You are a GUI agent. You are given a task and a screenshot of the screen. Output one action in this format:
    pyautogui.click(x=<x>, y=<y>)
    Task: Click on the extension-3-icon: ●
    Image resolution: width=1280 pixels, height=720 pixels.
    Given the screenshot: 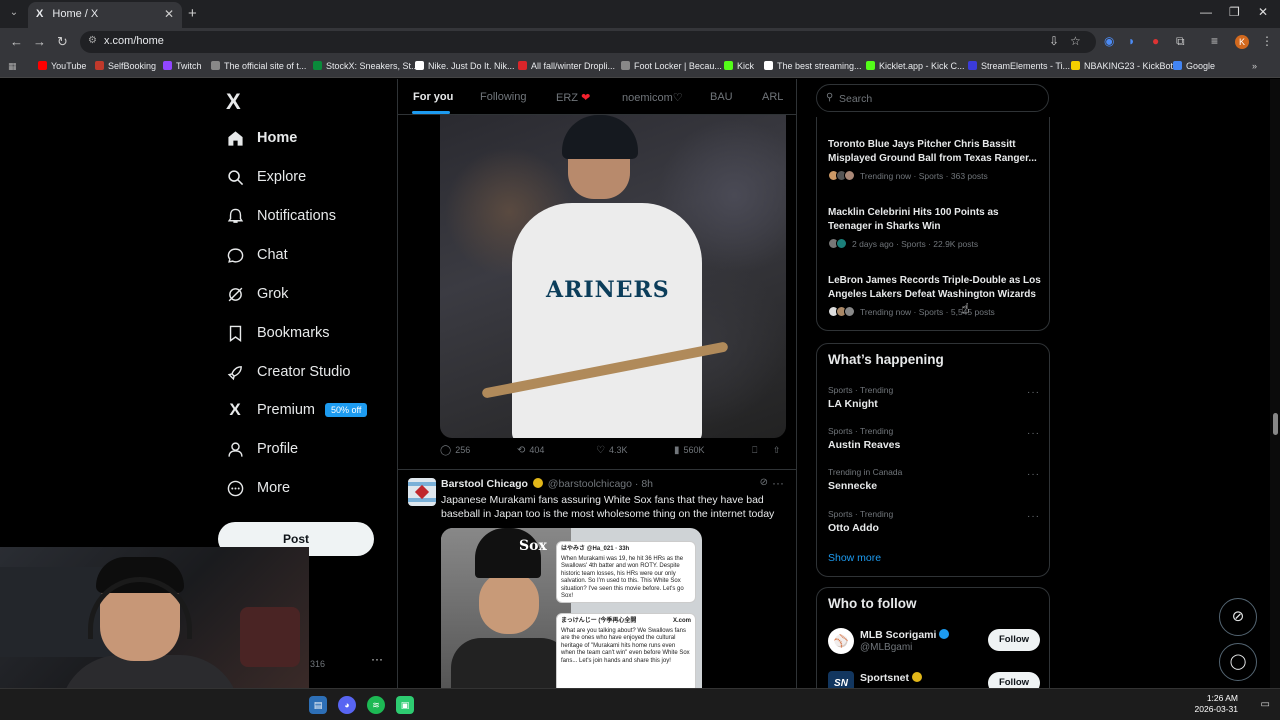 What is the action you would take?
    pyautogui.click(x=1155, y=41)
    